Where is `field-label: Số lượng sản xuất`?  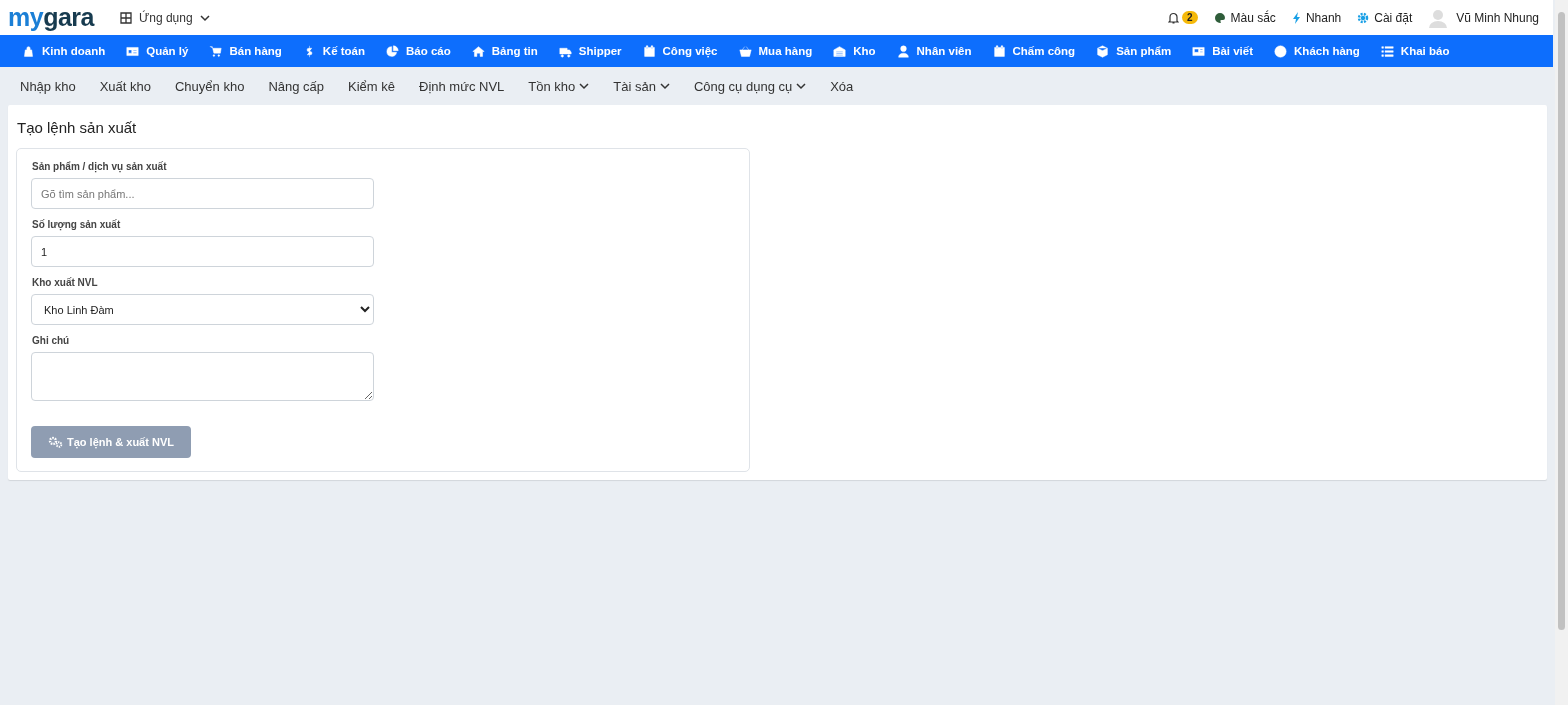 field-label: Số lượng sản xuất is located at coordinates (76, 224).